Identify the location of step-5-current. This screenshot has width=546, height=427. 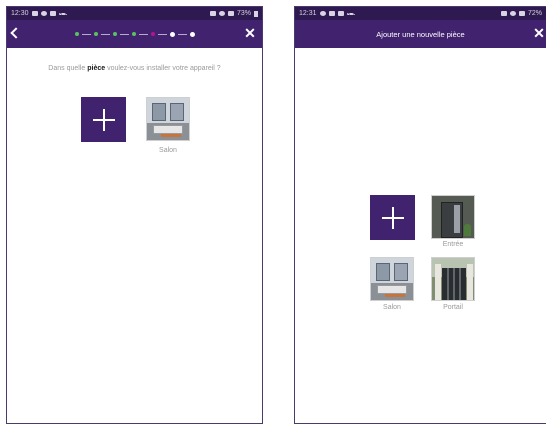
(152, 34).